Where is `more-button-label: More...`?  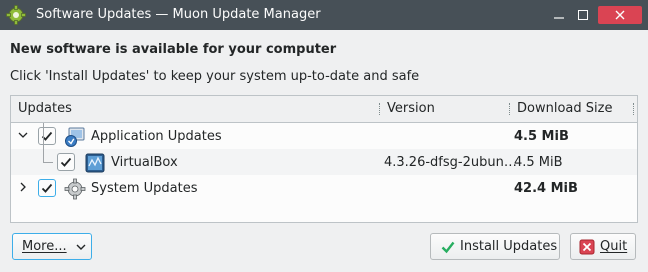
more-button-label: More... is located at coordinates (44, 246).